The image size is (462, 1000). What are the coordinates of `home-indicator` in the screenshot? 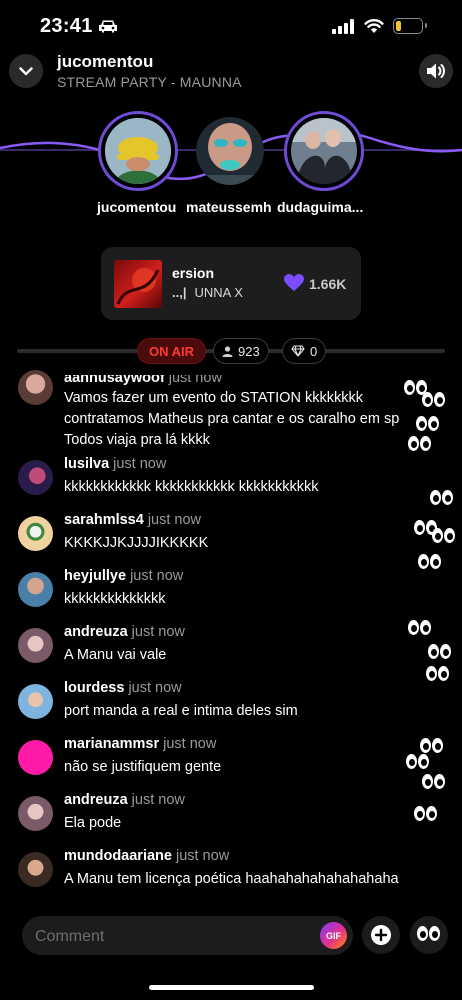 It's located at (231, 987).